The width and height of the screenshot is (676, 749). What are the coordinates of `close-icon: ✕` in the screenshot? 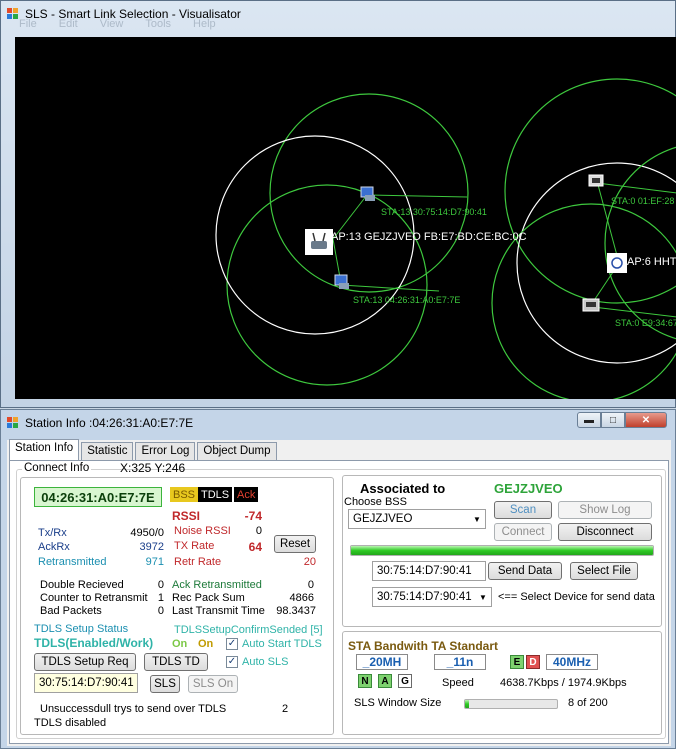 It's located at (646, 420).